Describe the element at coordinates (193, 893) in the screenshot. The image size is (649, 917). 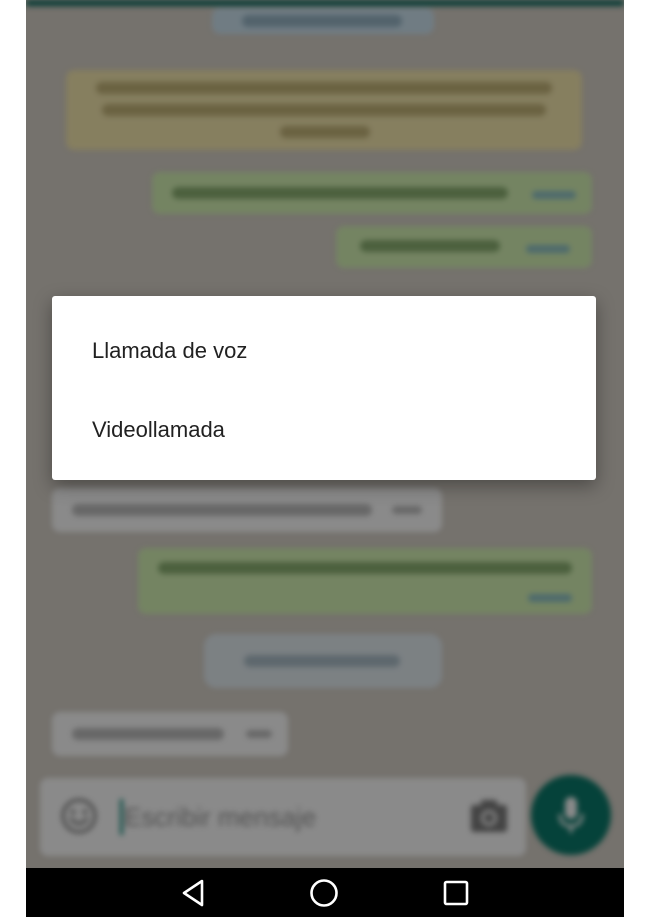
I see `back-triangle-icon` at that location.